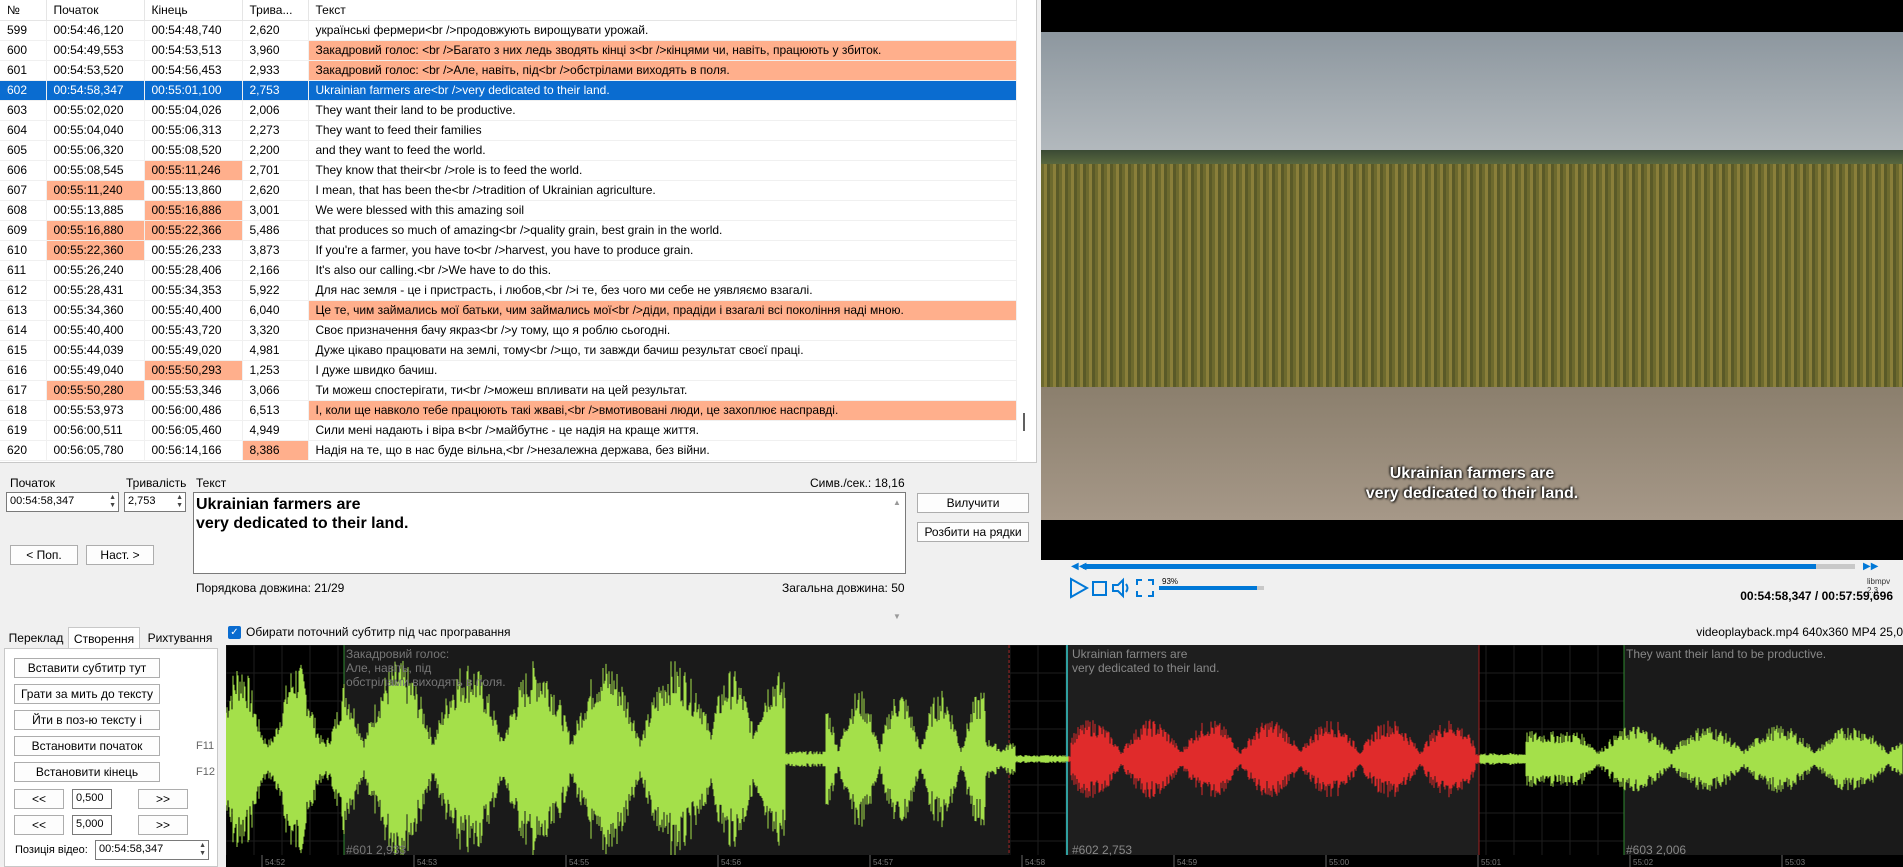 The height and width of the screenshot is (867, 1903). I want to click on grid-scroll-thumb, so click(1024, 422).